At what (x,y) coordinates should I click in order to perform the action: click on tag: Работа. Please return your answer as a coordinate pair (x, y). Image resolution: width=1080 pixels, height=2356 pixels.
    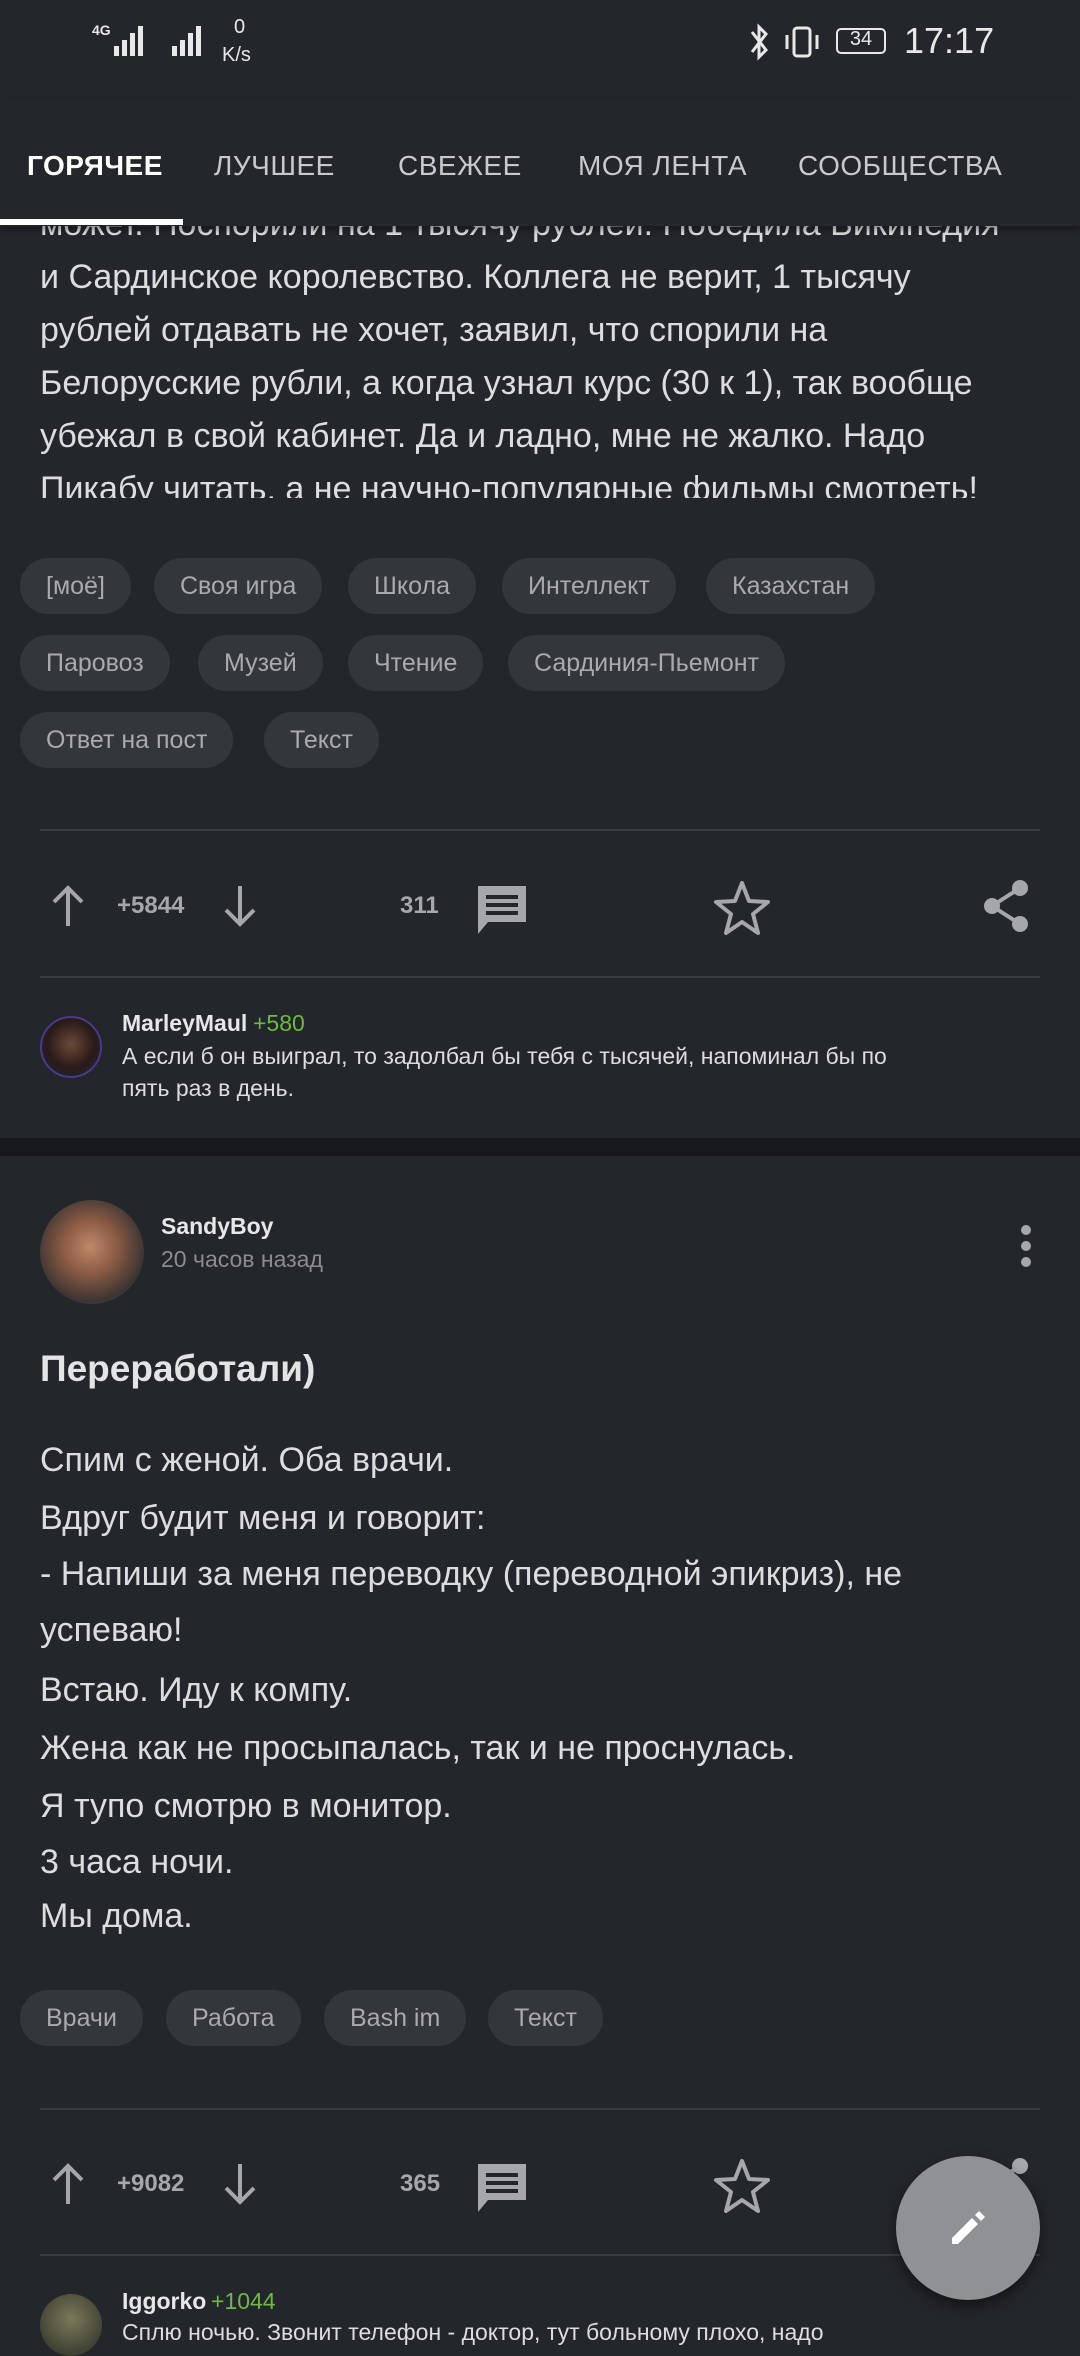
    Looking at the image, I should click on (233, 2018).